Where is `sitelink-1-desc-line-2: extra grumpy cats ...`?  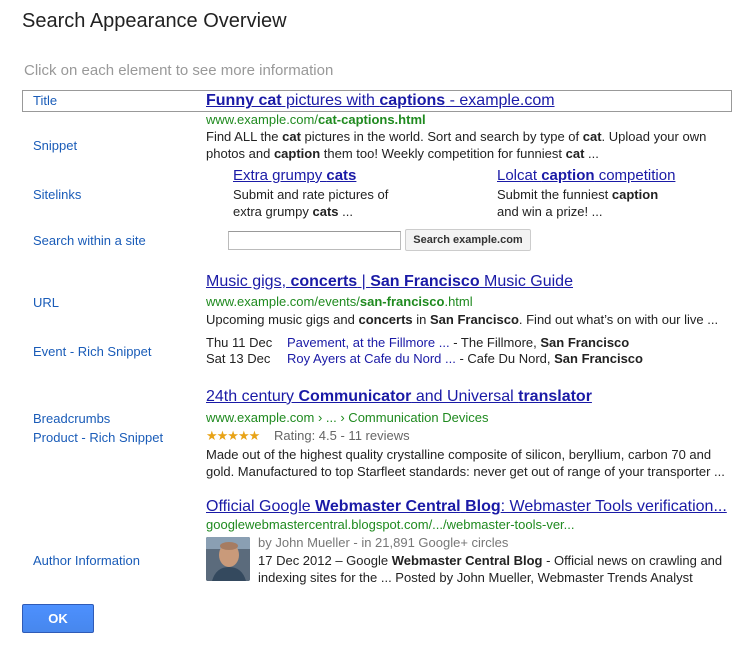
sitelink-1-desc-line-2: extra grumpy cats ... is located at coordinates (293, 211).